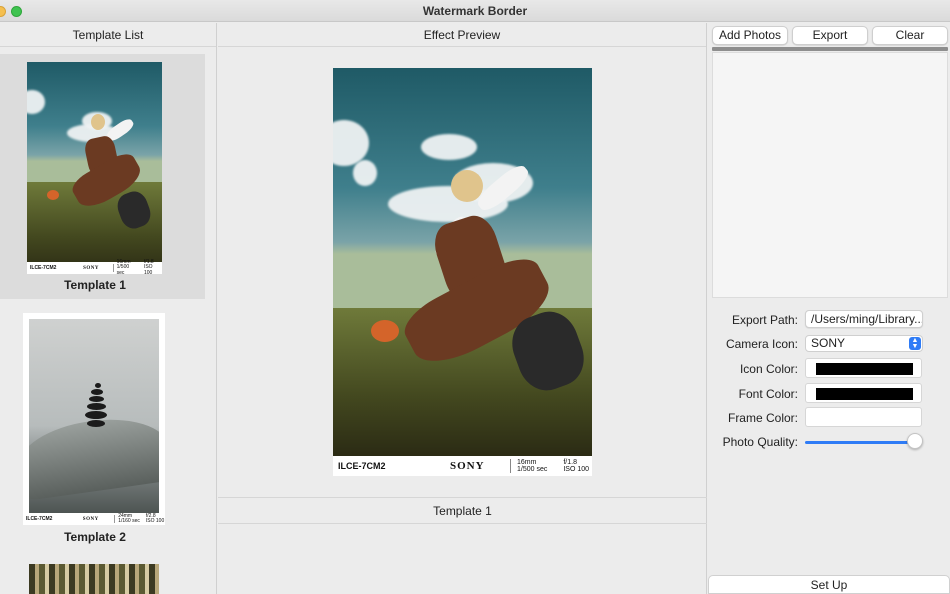 This screenshot has width=950, height=594. I want to click on icon-color-swatch, so click(864, 369).